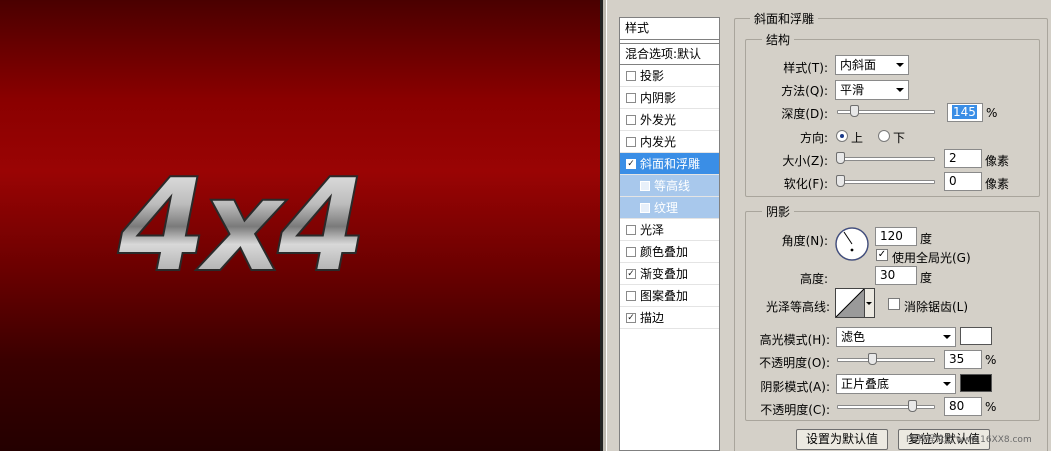 Image resolution: width=1051 pixels, height=451 pixels. Describe the element at coordinates (957, 359) in the screenshot. I see `highlight-opacity-value: 35` at that location.